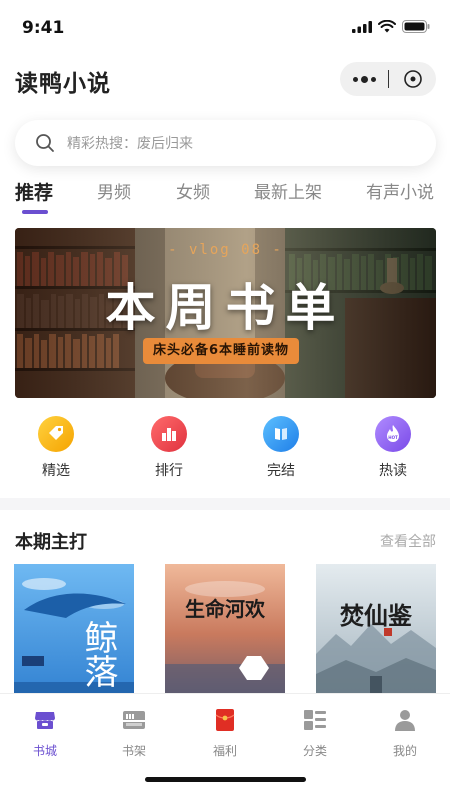  I want to click on banner-subtitle: 床头必备6本睡前读物, so click(221, 351).